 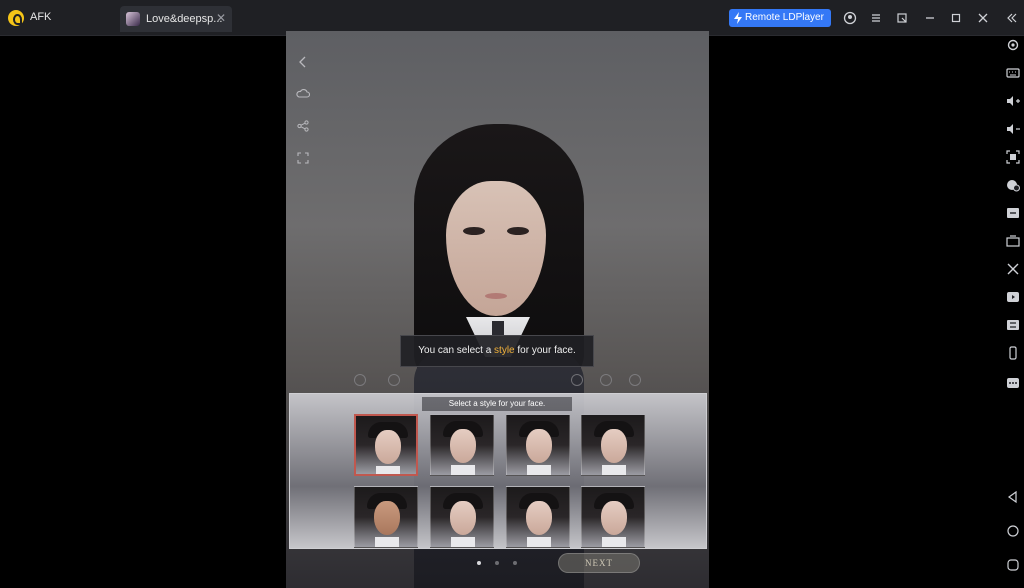 I want to click on account-icon, so click(x=850, y=18).